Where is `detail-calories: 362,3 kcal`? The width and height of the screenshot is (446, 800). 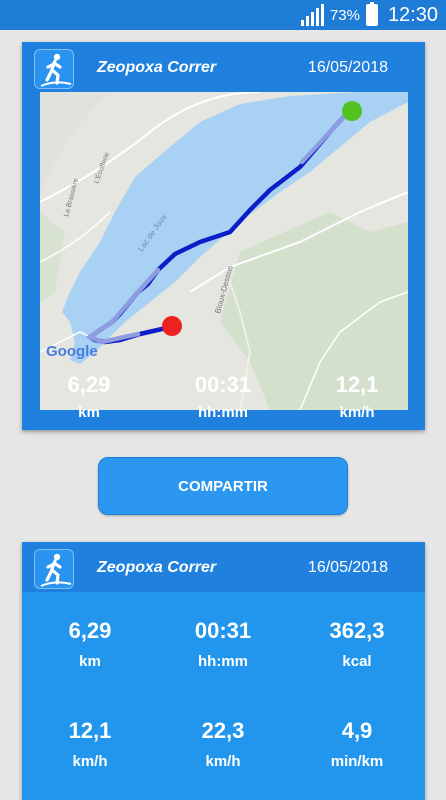
detail-calories: 362,3 kcal is located at coordinates (357, 644).